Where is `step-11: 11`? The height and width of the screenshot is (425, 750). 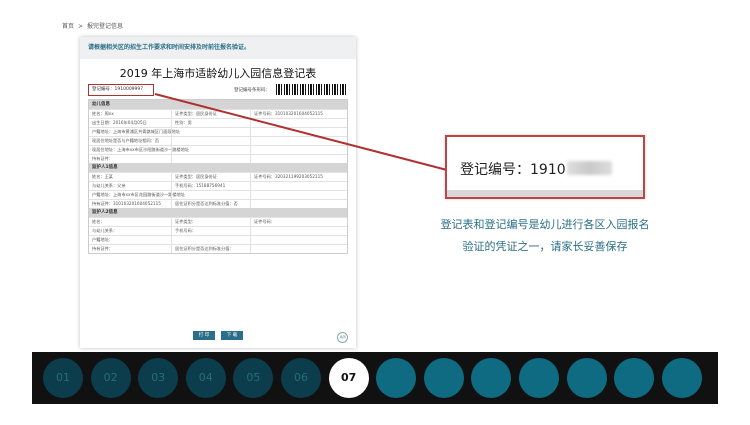
step-11: 11 is located at coordinates (539, 378).